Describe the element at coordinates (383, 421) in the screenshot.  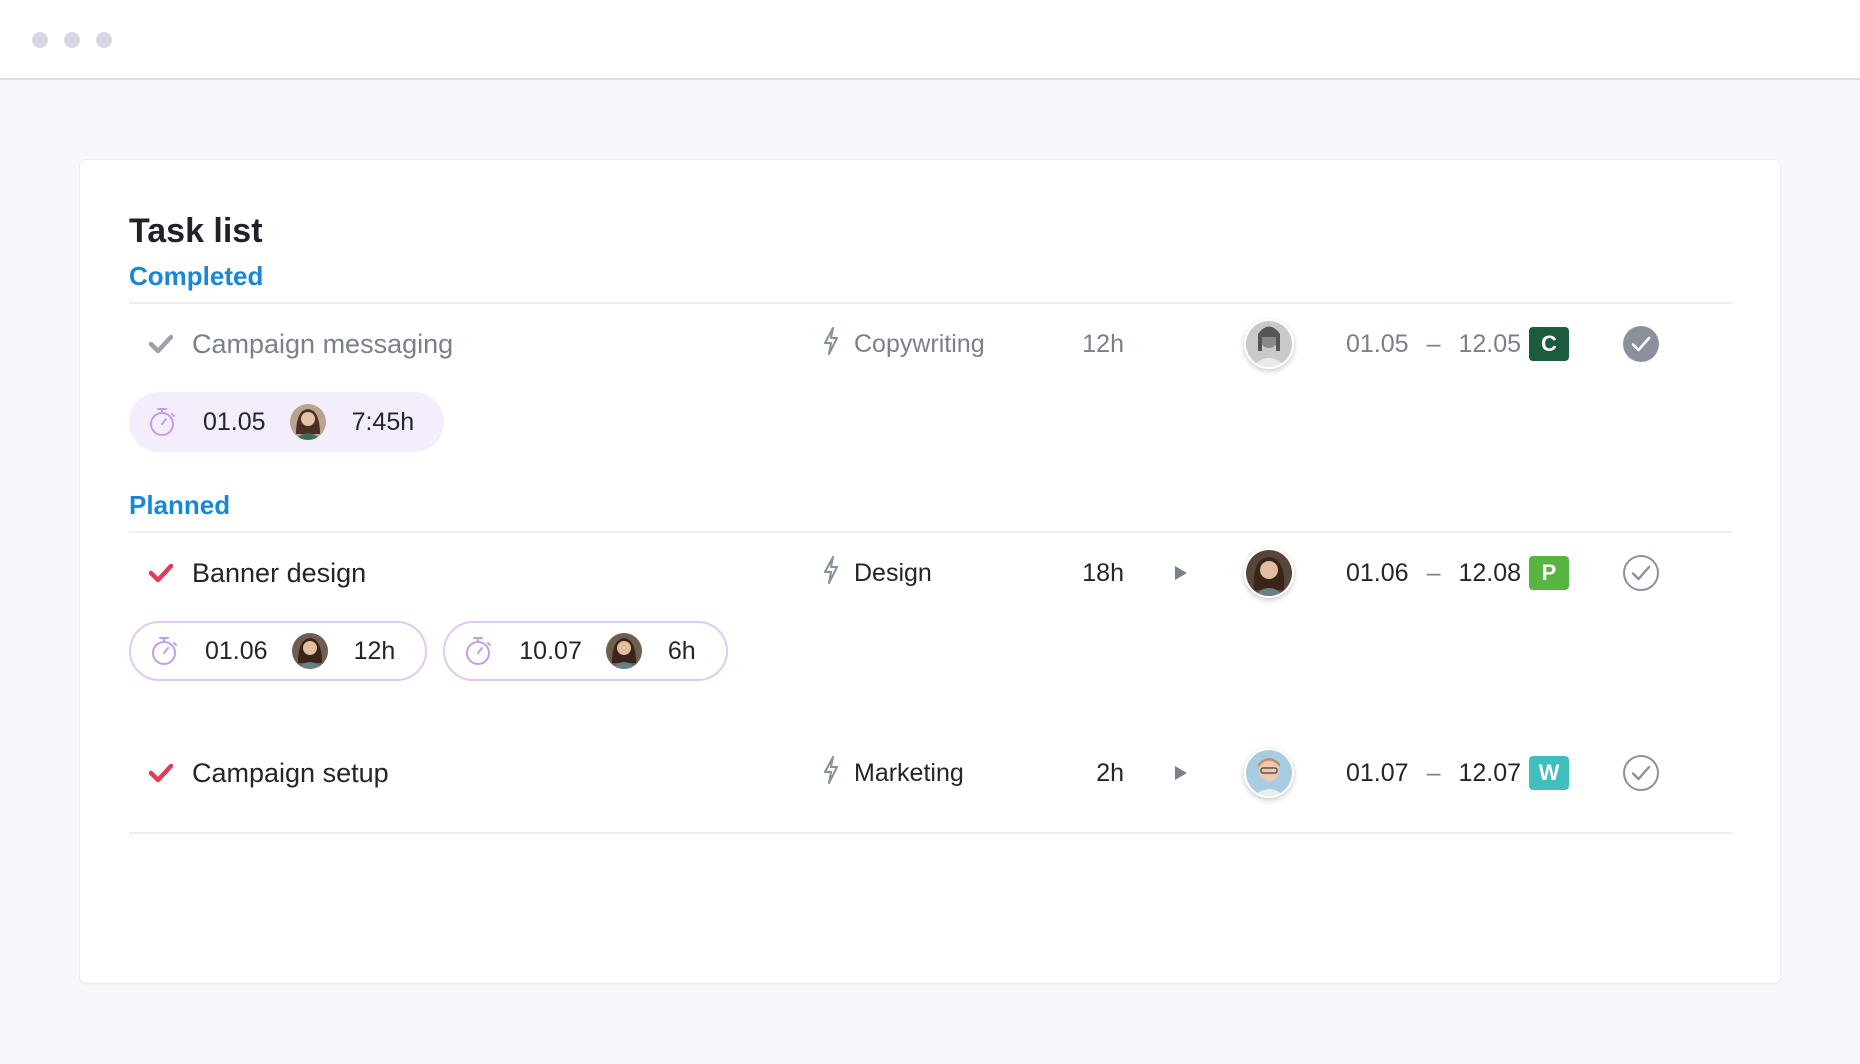
I see `time-entry-duration: 7:45h` at that location.